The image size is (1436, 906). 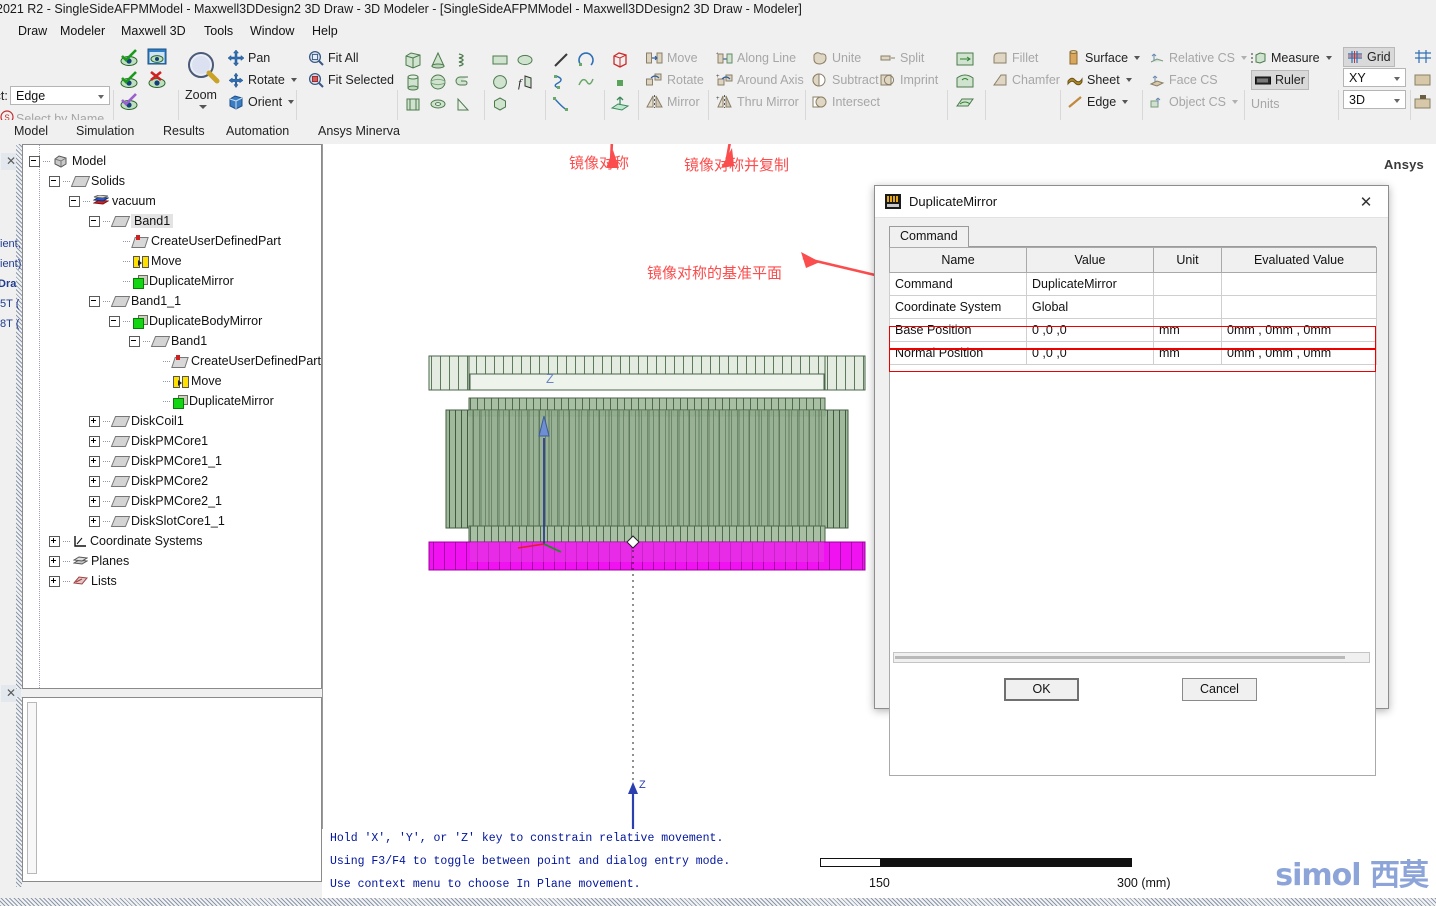 What do you see at coordinates (846, 101) in the screenshot?
I see `intersect-button: Intersect` at bounding box center [846, 101].